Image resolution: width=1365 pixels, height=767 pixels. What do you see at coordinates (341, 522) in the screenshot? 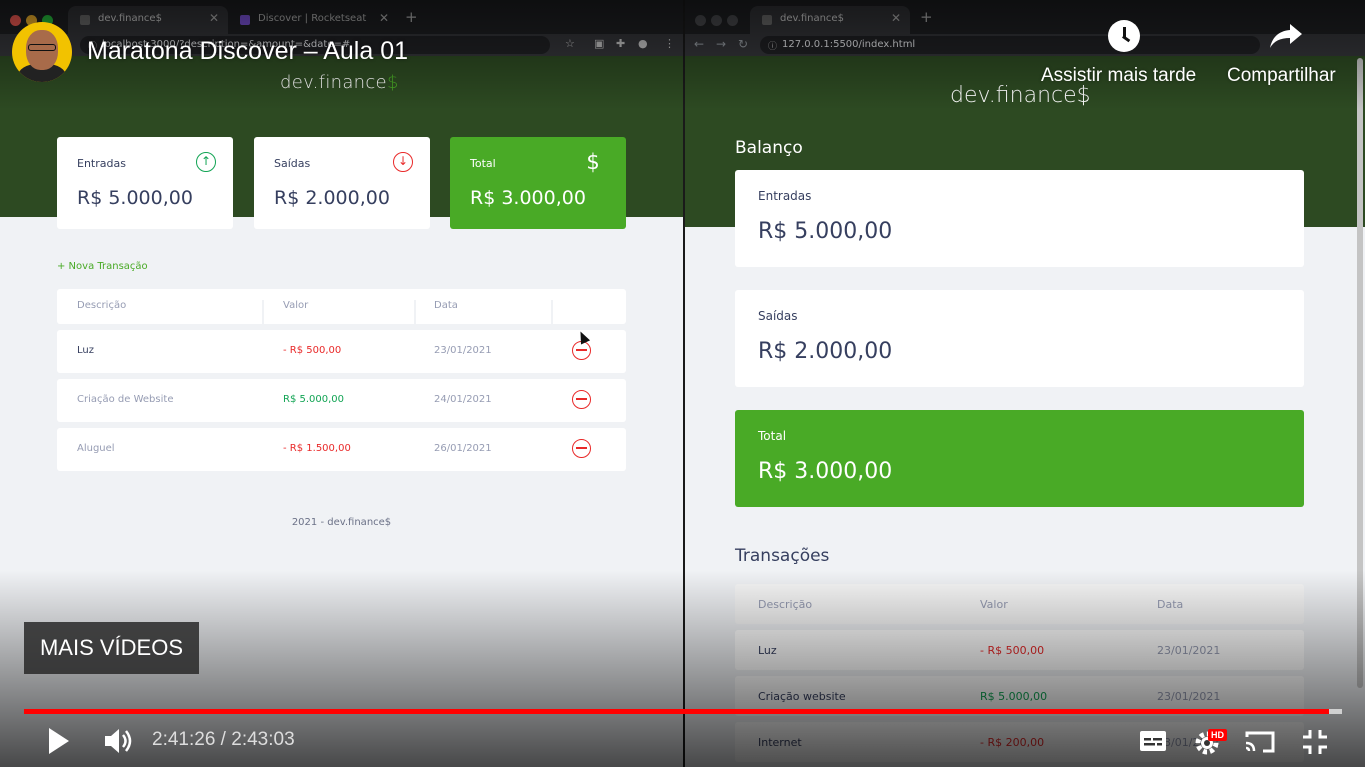
I see `app-footer: 2021 - dev.finance$` at bounding box center [341, 522].